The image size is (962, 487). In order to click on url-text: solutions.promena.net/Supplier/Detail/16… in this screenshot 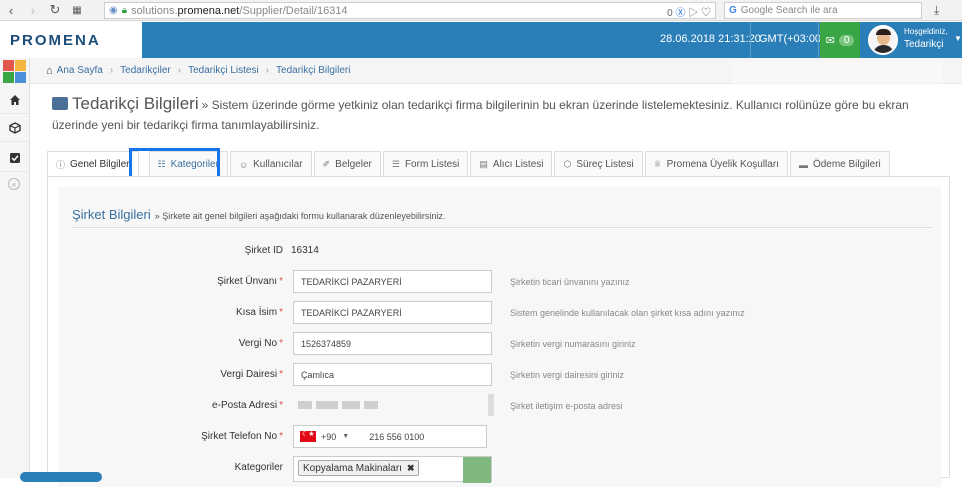, I will do `click(239, 10)`.